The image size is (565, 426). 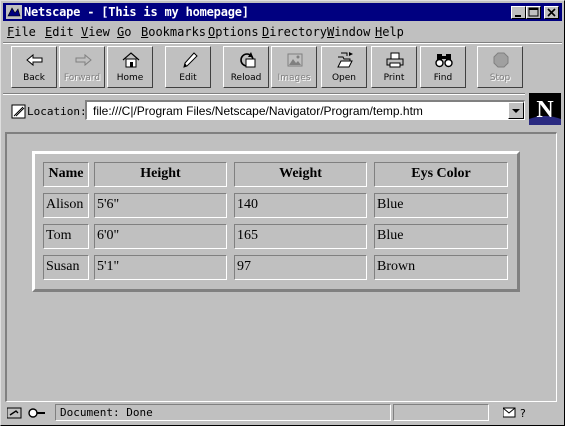 I want to click on home-button: Home, so click(x=130, y=67).